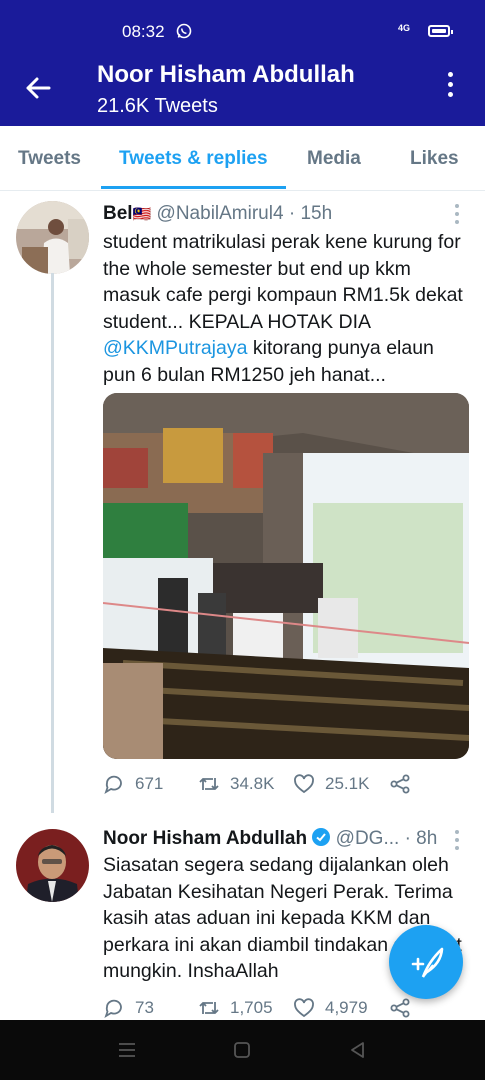 The width and height of the screenshot is (485, 1080). What do you see at coordinates (52, 543) in the screenshot?
I see `thread-connector` at bounding box center [52, 543].